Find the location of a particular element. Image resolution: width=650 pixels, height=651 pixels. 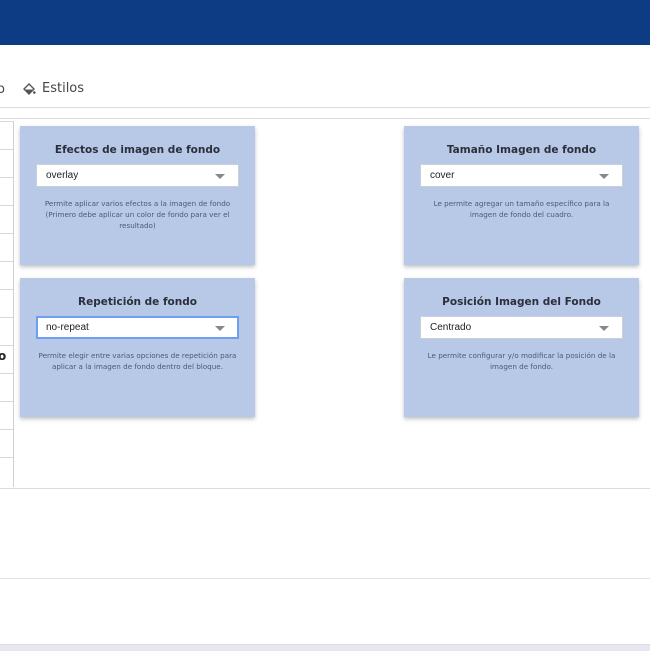

card-title: Tamaño Imagen de fondo is located at coordinates (521, 150).